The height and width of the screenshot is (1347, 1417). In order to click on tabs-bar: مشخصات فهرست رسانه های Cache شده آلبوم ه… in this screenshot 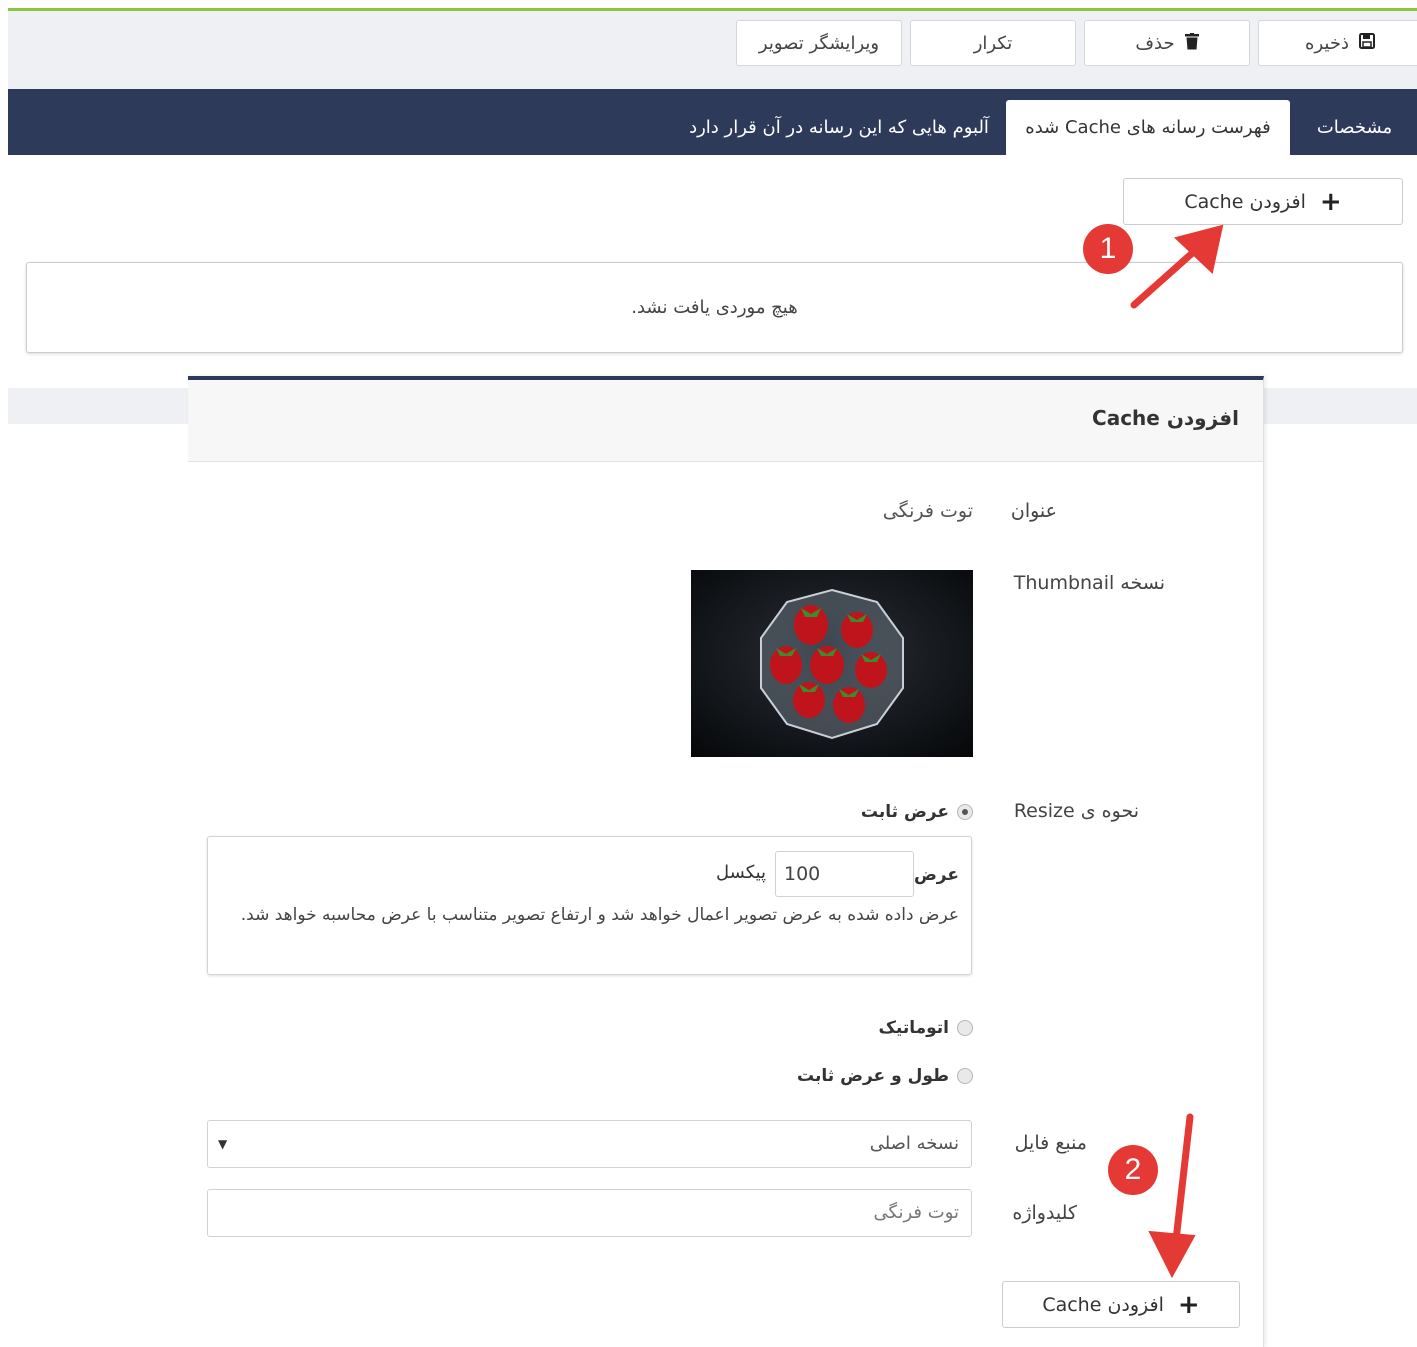, I will do `click(712, 122)`.